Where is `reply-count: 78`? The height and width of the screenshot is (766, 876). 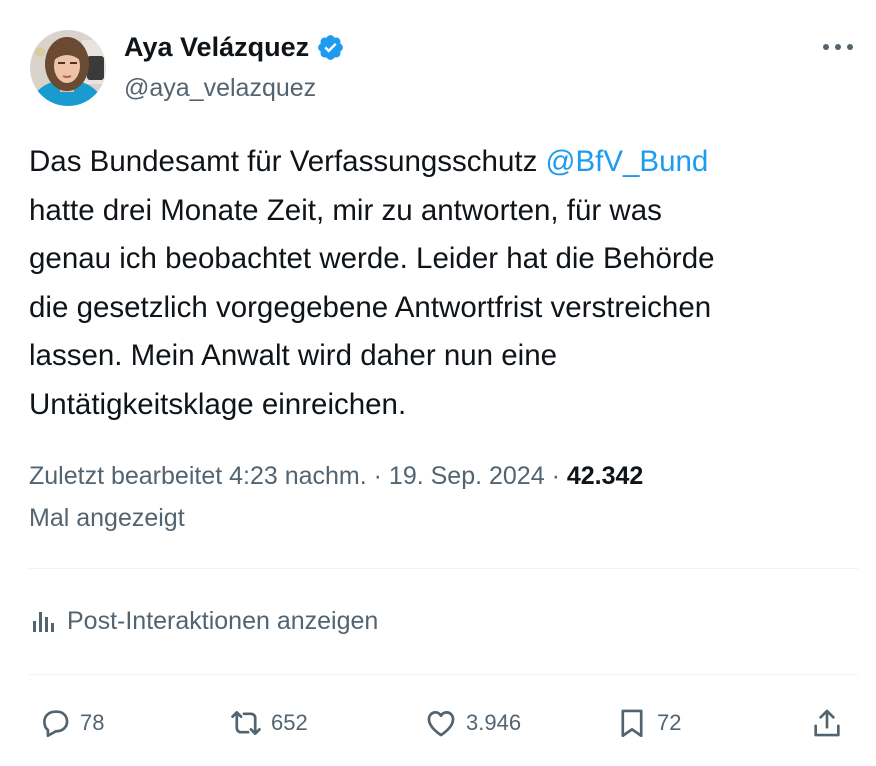 reply-count: 78 is located at coordinates (92, 722).